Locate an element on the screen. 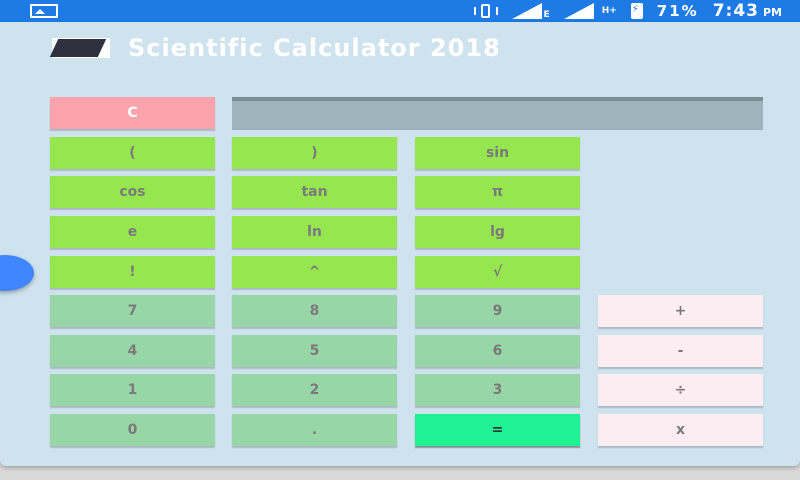  digit-3-button: 3 is located at coordinates (497, 390).